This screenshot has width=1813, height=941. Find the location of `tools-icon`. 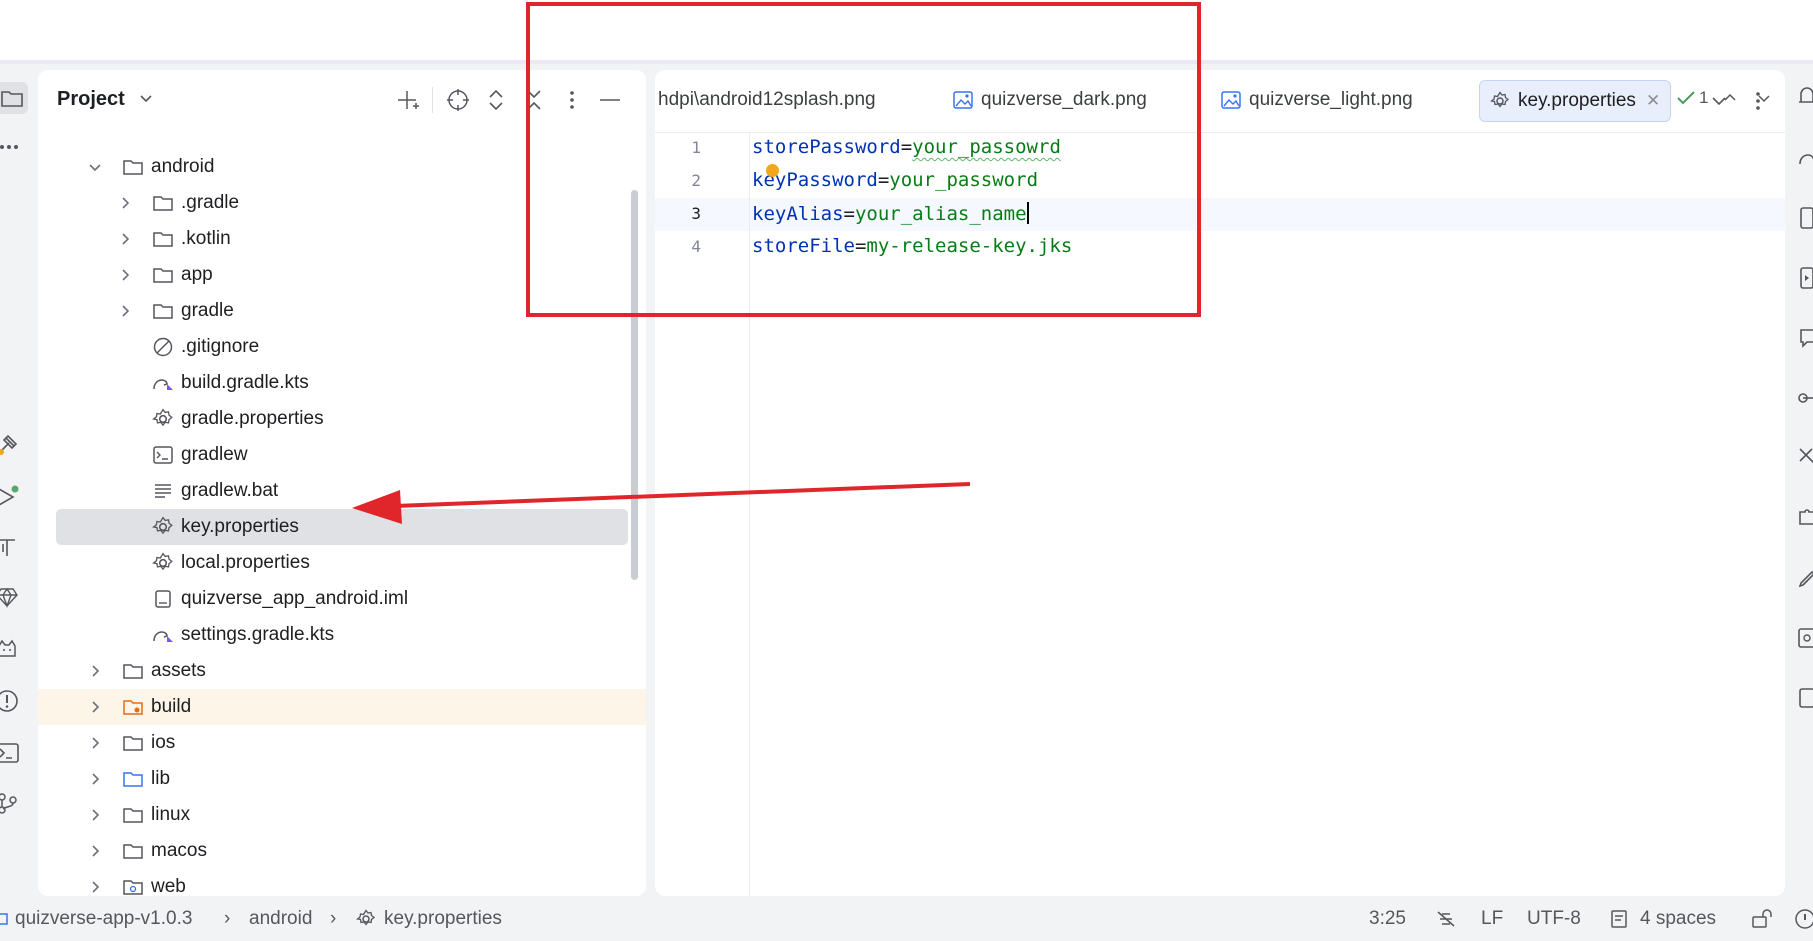

tools-icon is located at coordinates (1805, 458).